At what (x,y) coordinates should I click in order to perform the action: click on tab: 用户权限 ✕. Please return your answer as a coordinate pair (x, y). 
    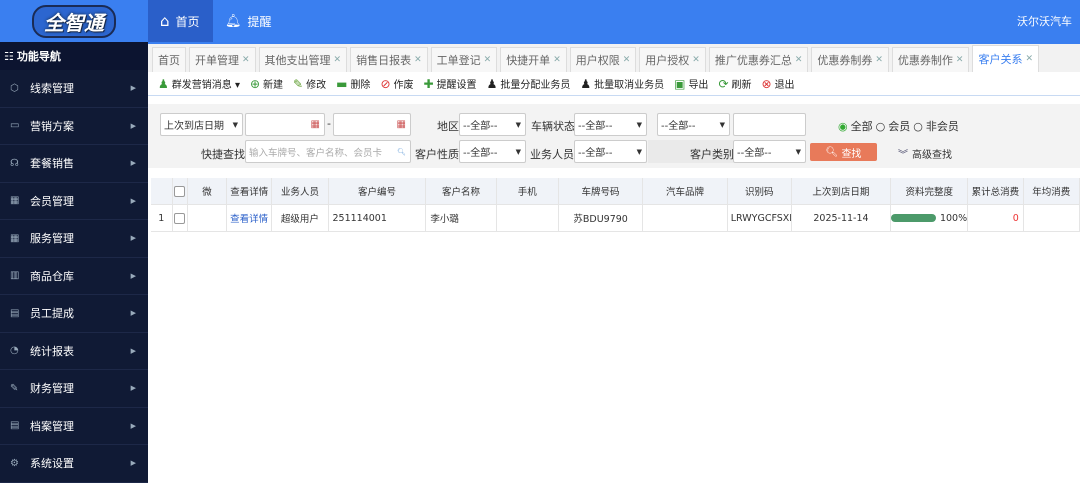
    Looking at the image, I should click on (603, 59).